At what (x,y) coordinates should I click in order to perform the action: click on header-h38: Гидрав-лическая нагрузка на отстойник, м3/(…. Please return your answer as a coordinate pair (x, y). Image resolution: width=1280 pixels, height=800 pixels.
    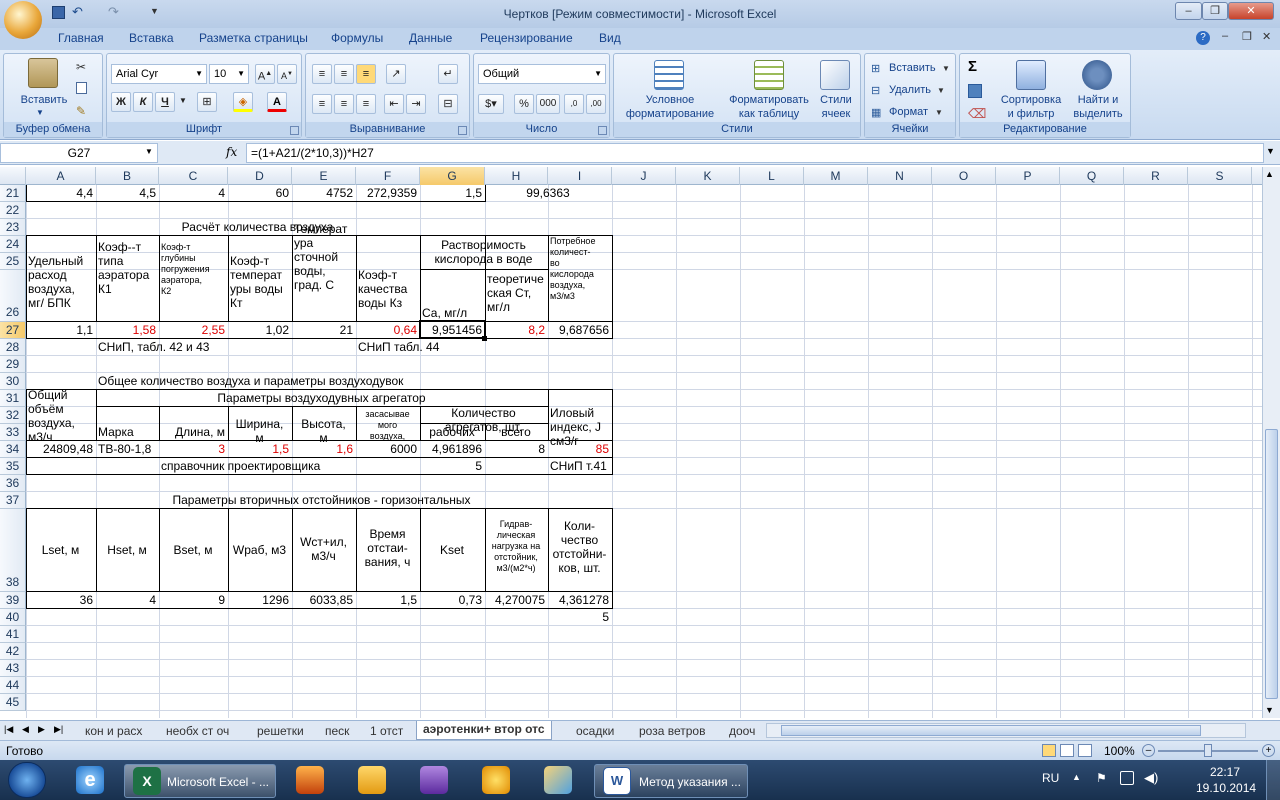
    Looking at the image, I should click on (516, 546).